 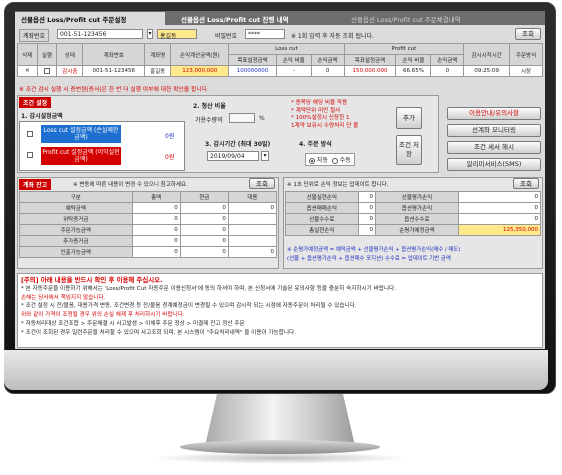 What do you see at coordinates (322, 208) in the screenshot?
I see `pnl-label: 옵션매매손익` at bounding box center [322, 208].